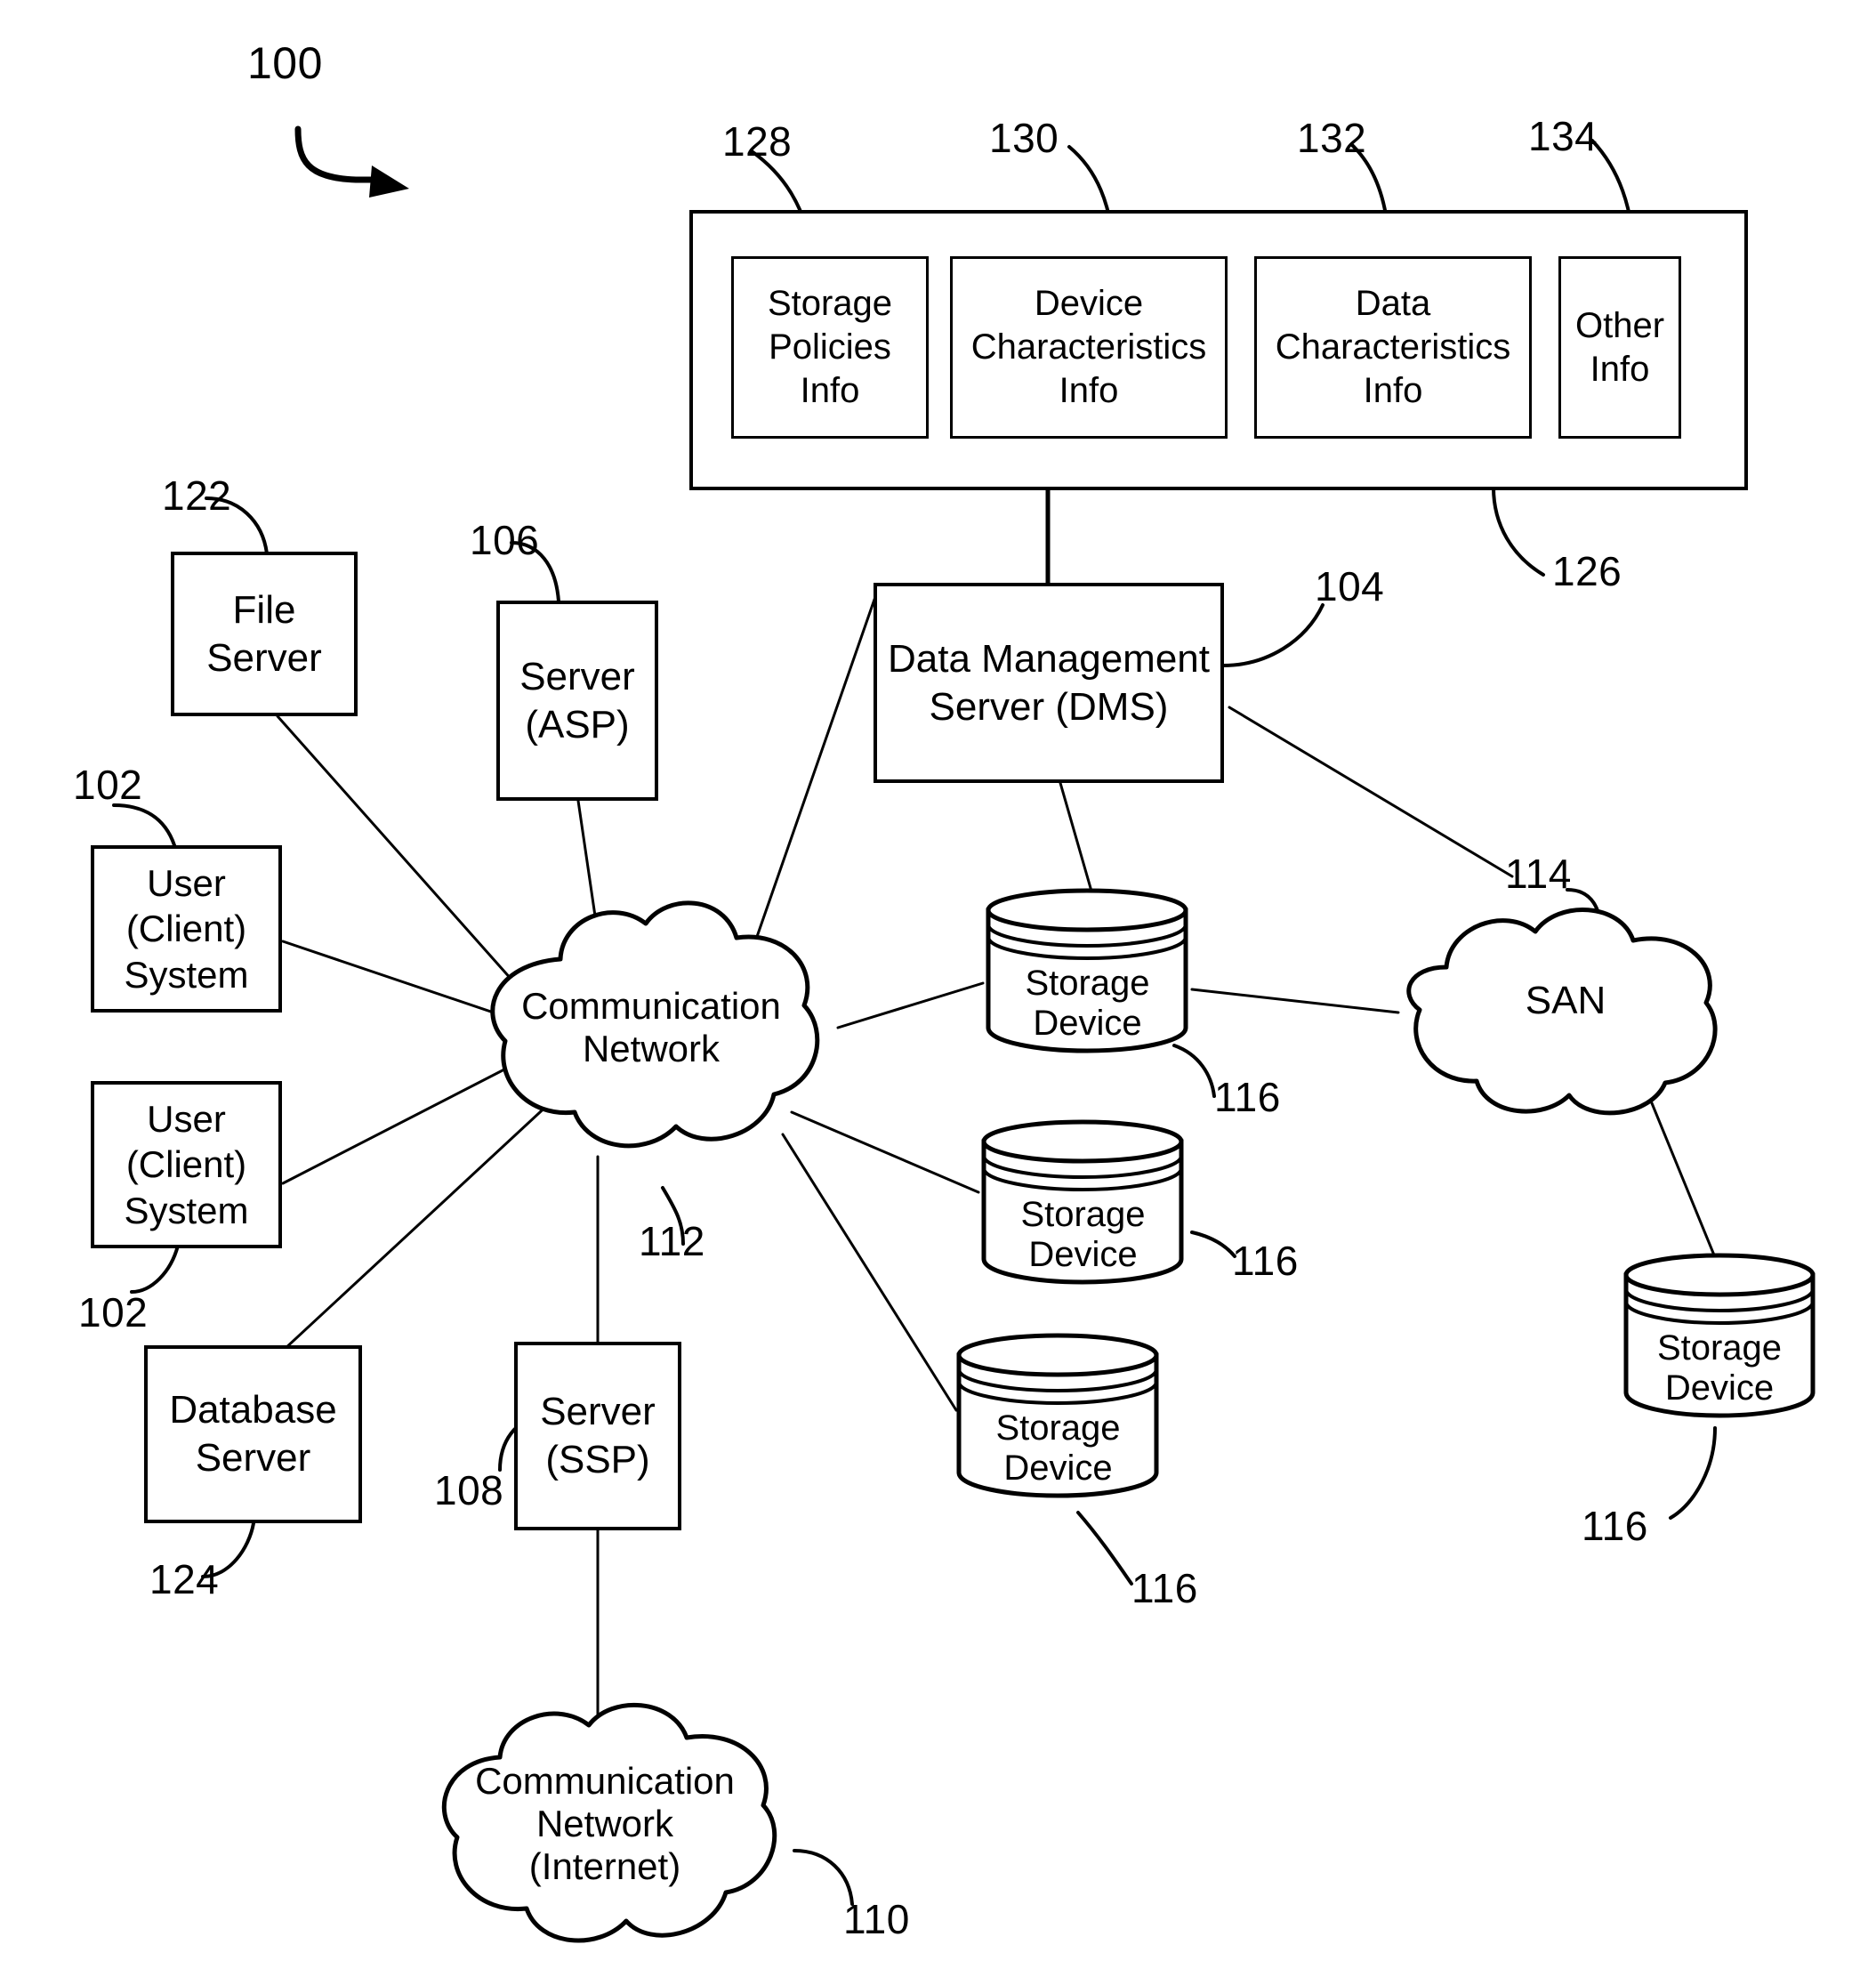 This screenshot has height=1985, width=1876. What do you see at coordinates (757, 141) in the screenshot?
I see `ref-128: 128` at bounding box center [757, 141].